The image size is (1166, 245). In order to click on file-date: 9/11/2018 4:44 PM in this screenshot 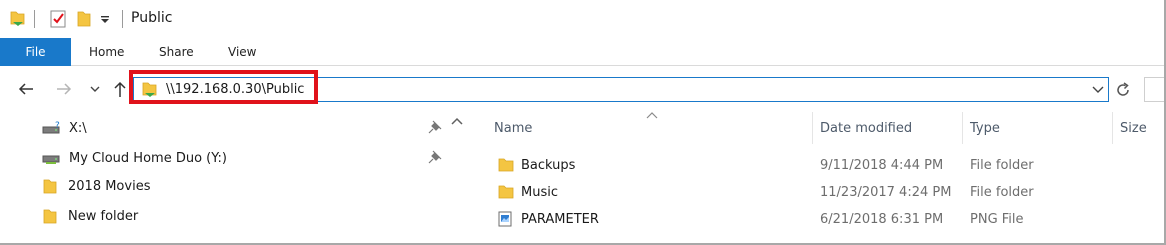, I will do `click(882, 165)`.